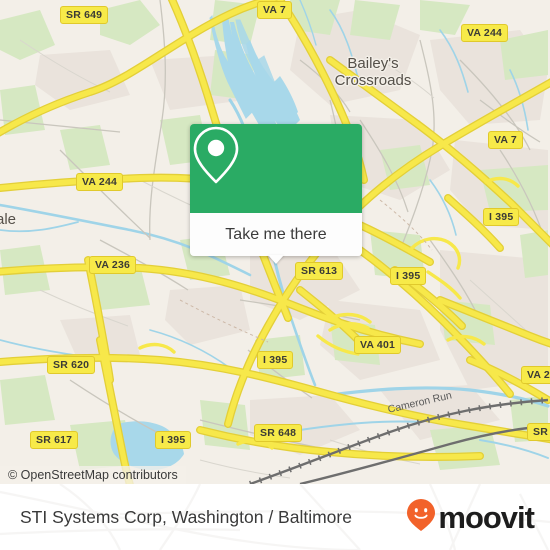  What do you see at coordinates (485, 33) in the screenshot?
I see `road-shield-va-244-top: VA 244` at bounding box center [485, 33].